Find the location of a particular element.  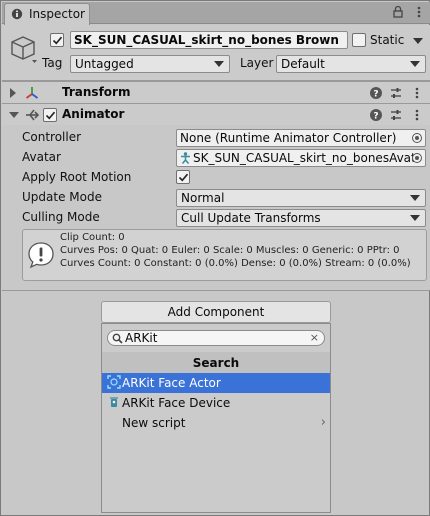

foldout-expanded-icon is located at coordinates (14, 115).